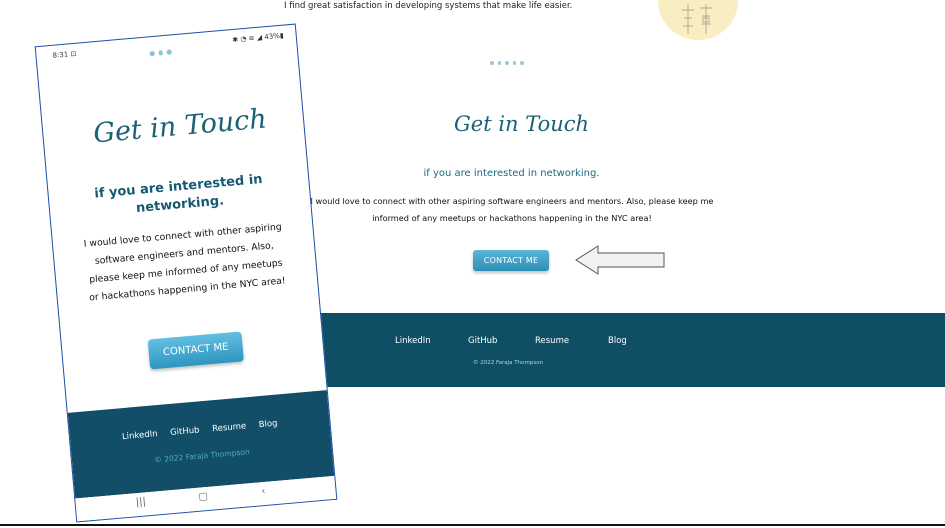 Image resolution: width=945 pixels, height=528 pixels. I want to click on networking-subtitle: if you are interested in networking., so click(179, 196).